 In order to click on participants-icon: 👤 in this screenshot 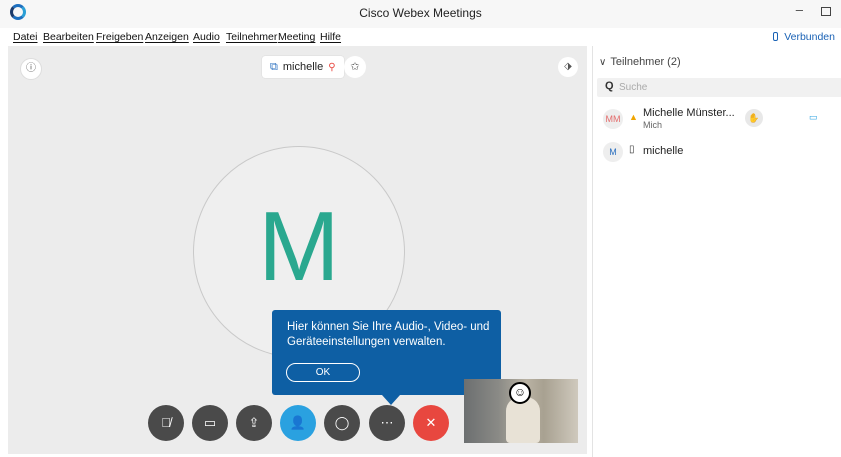, I will do `click(298, 422)`.